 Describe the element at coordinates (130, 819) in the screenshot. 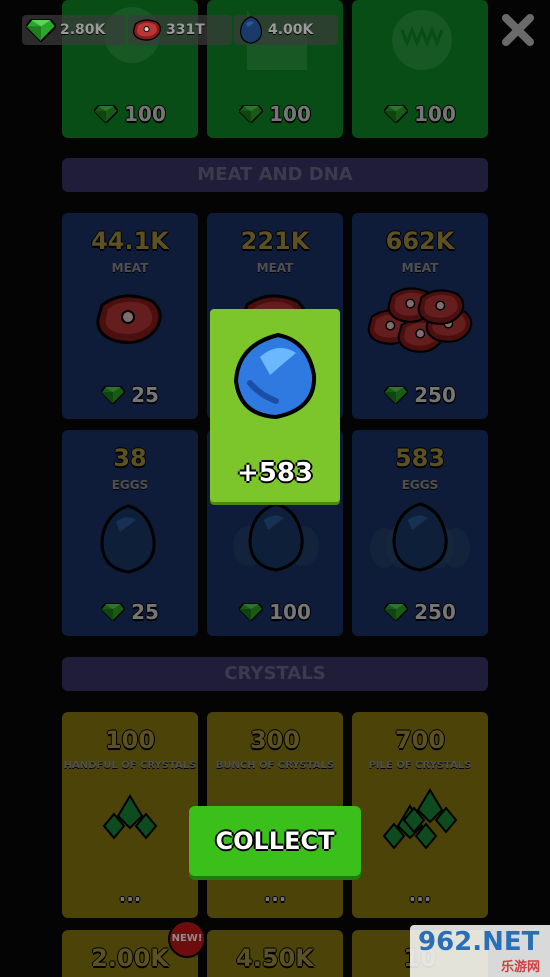

I see `crystal-icon` at that location.